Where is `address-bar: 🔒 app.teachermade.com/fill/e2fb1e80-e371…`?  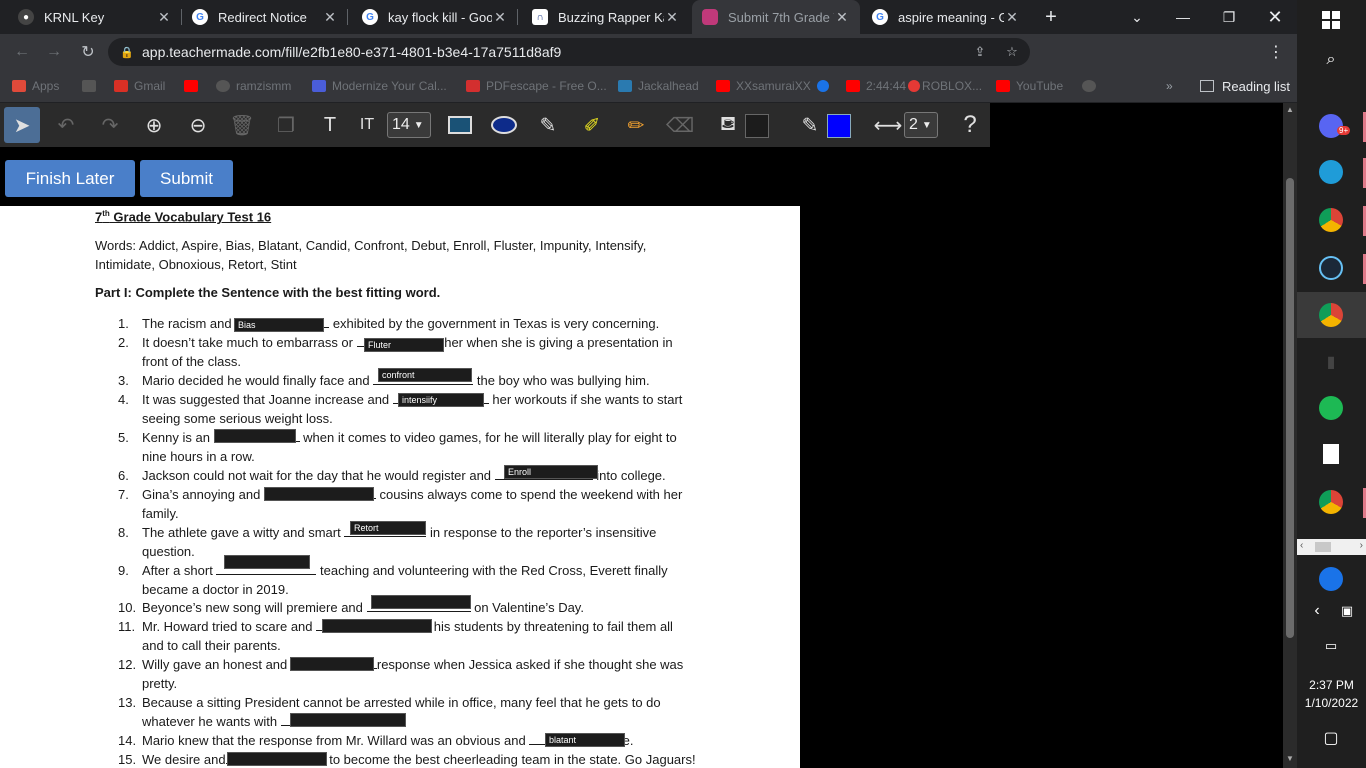 address-bar: 🔒 app.teachermade.com/fill/e2fb1e80-e371… is located at coordinates (569, 52).